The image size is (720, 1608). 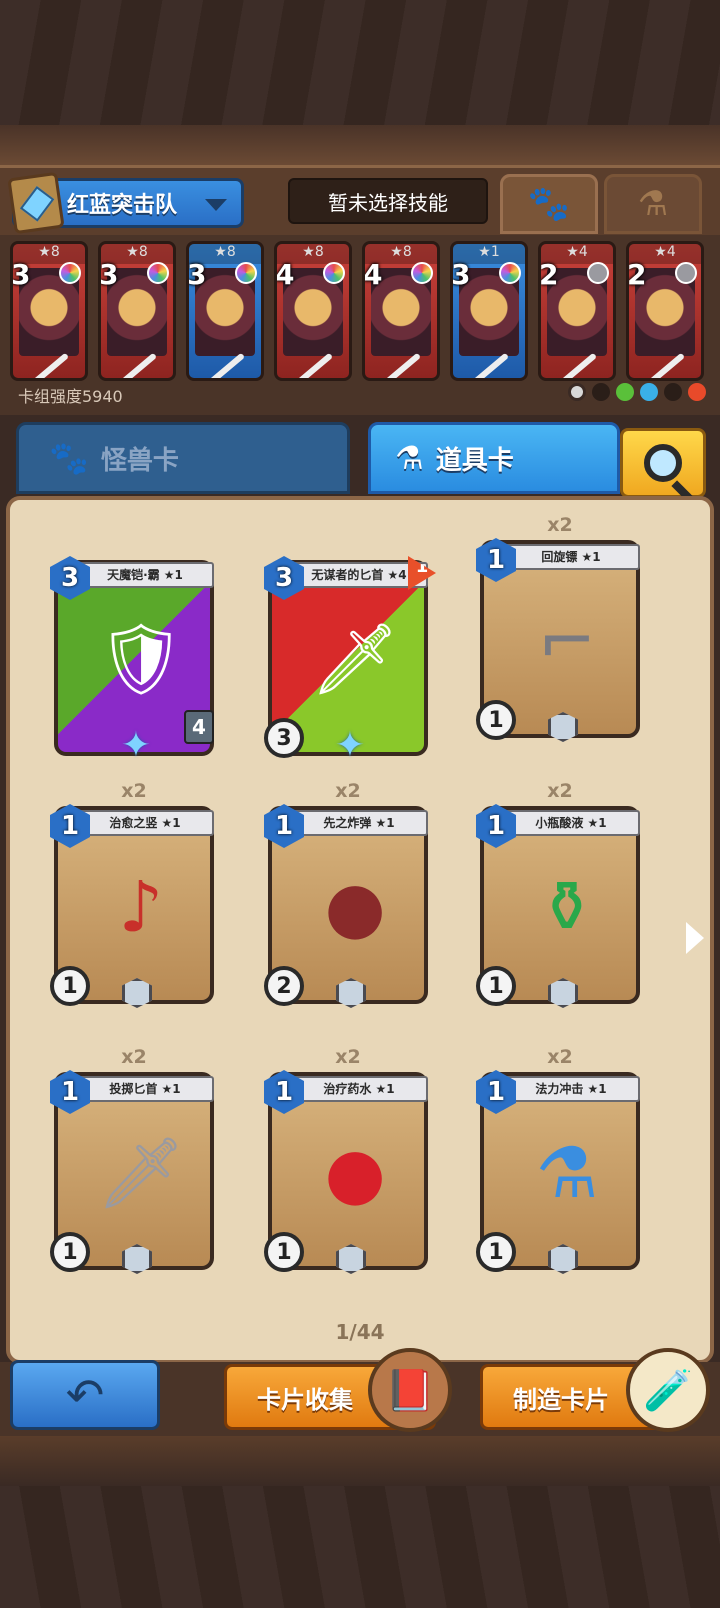 I want to click on star-badge-icon: ✦, so click(x=136, y=745).